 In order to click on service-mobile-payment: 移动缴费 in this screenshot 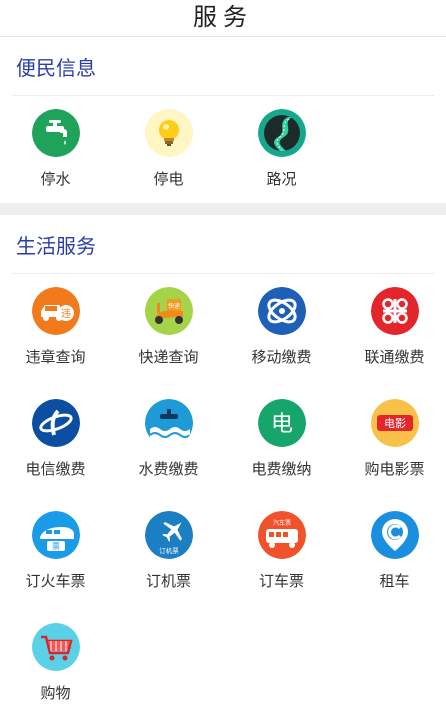, I will do `click(281, 330)`.